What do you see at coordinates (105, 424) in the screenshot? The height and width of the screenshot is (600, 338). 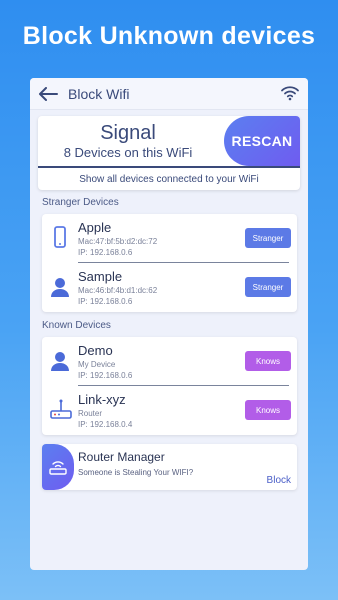 I see `device-ip: IP: 192.168.0.4` at bounding box center [105, 424].